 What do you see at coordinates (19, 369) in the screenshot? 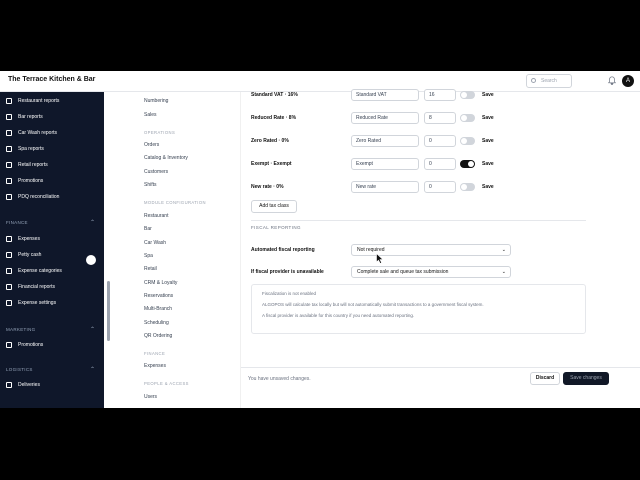
I see `sidebar-section-logistics: LOGISTICS` at bounding box center [19, 369].